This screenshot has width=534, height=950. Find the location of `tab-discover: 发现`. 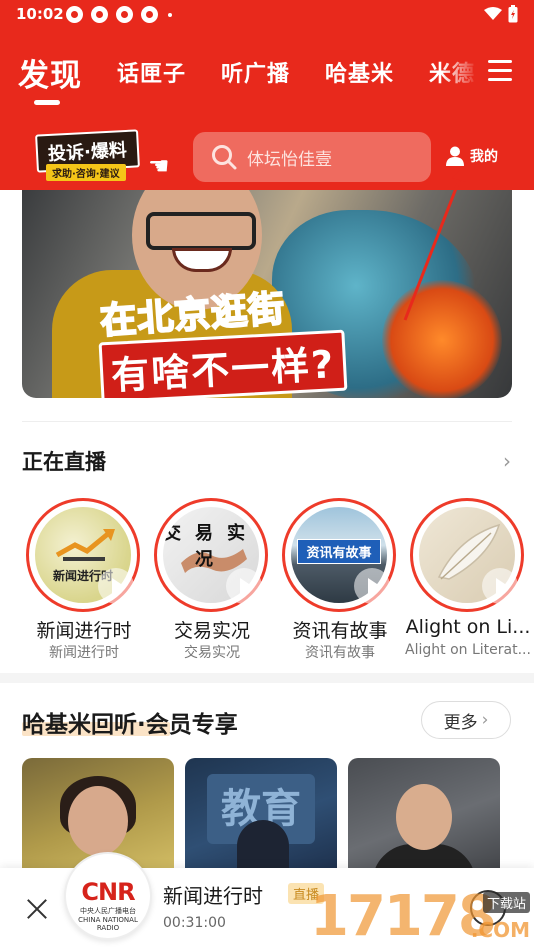

tab-discover: 发现 is located at coordinates (50, 72).